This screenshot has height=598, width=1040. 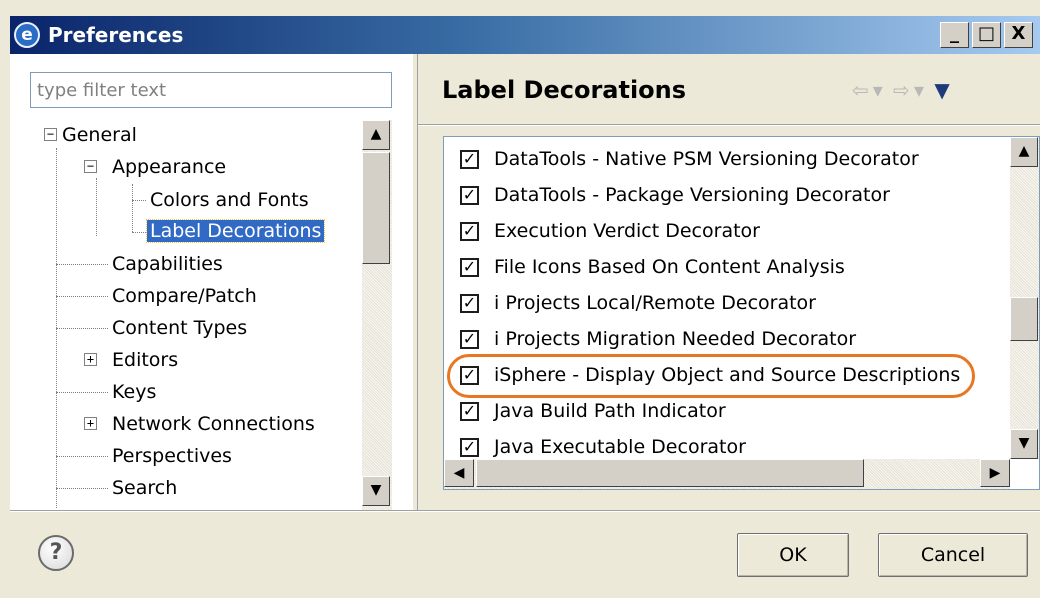 What do you see at coordinates (724, 339) in the screenshot?
I see `list-item: ✓ i Projects Migration Needed Decorator` at bounding box center [724, 339].